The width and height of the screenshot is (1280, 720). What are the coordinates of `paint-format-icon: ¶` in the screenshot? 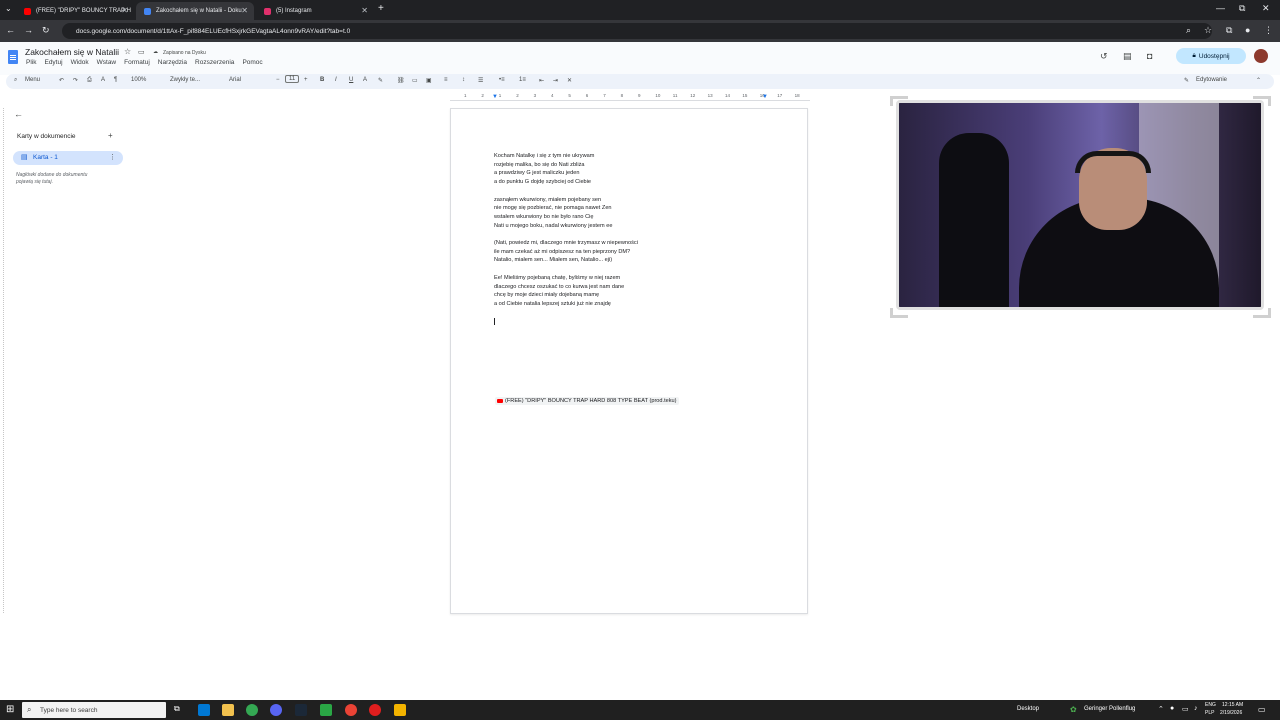 It's located at (115, 80).